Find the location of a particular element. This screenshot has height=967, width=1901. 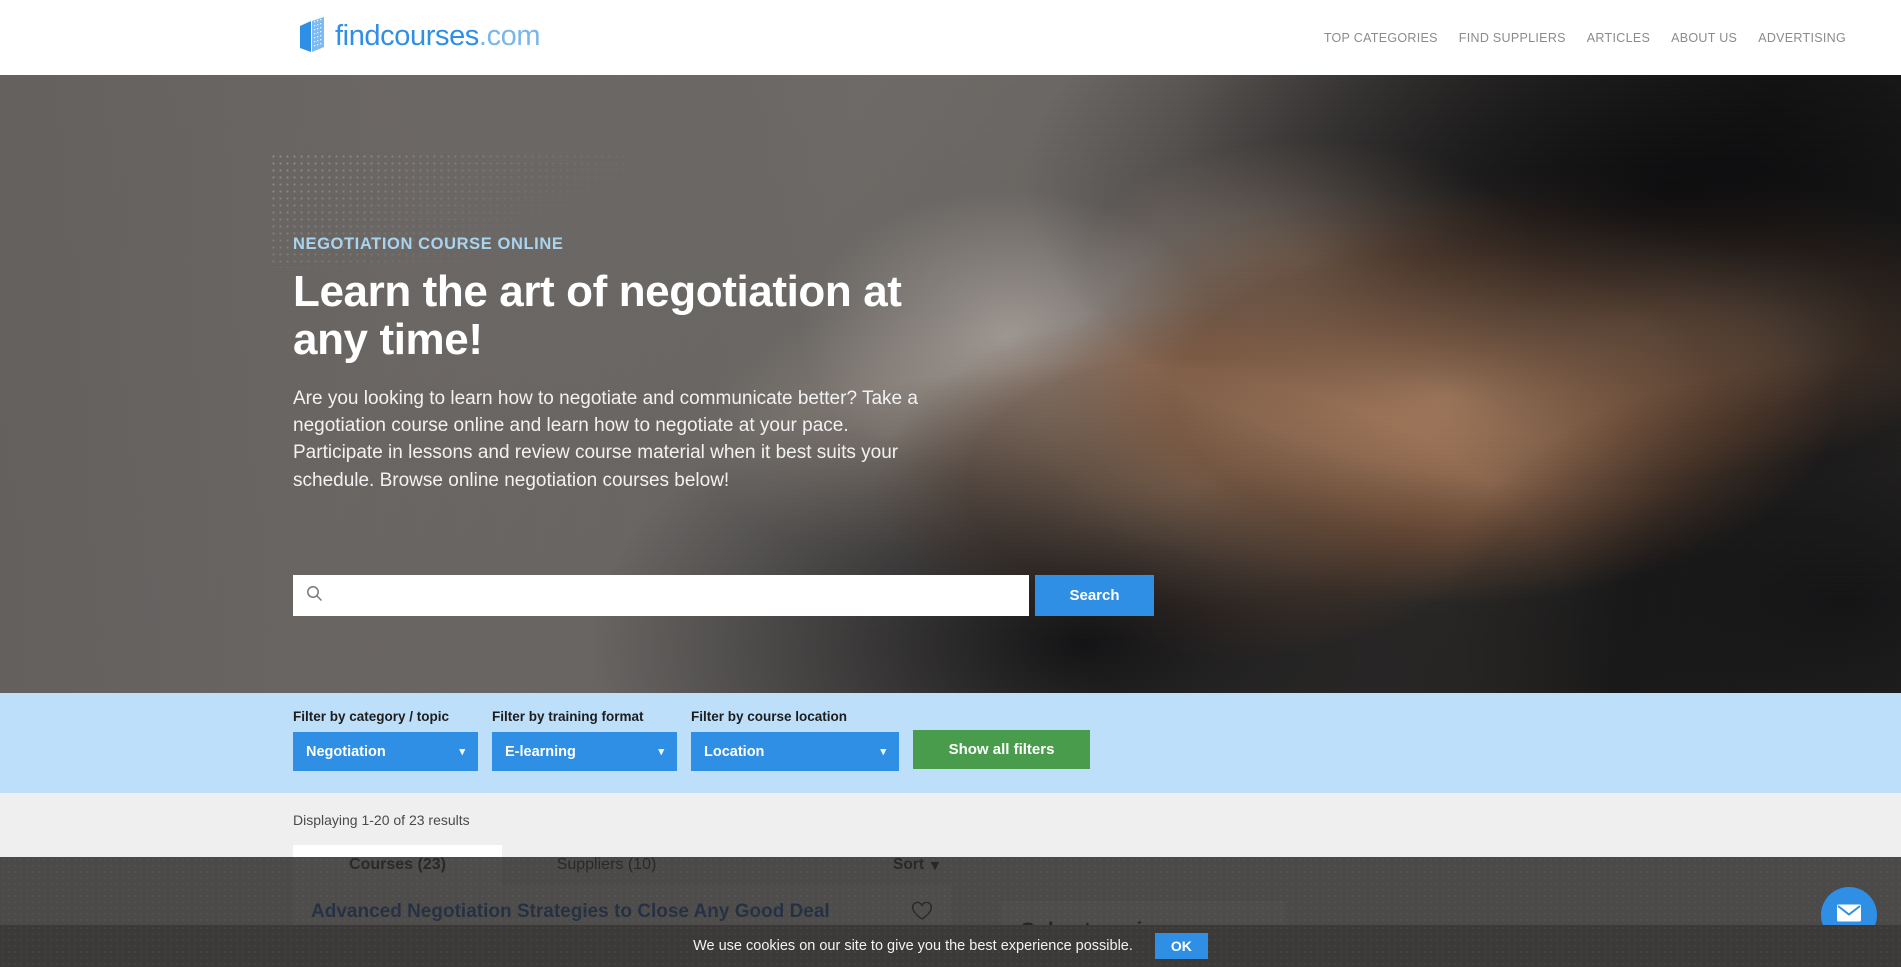

search-input is located at coordinates (680, 595).